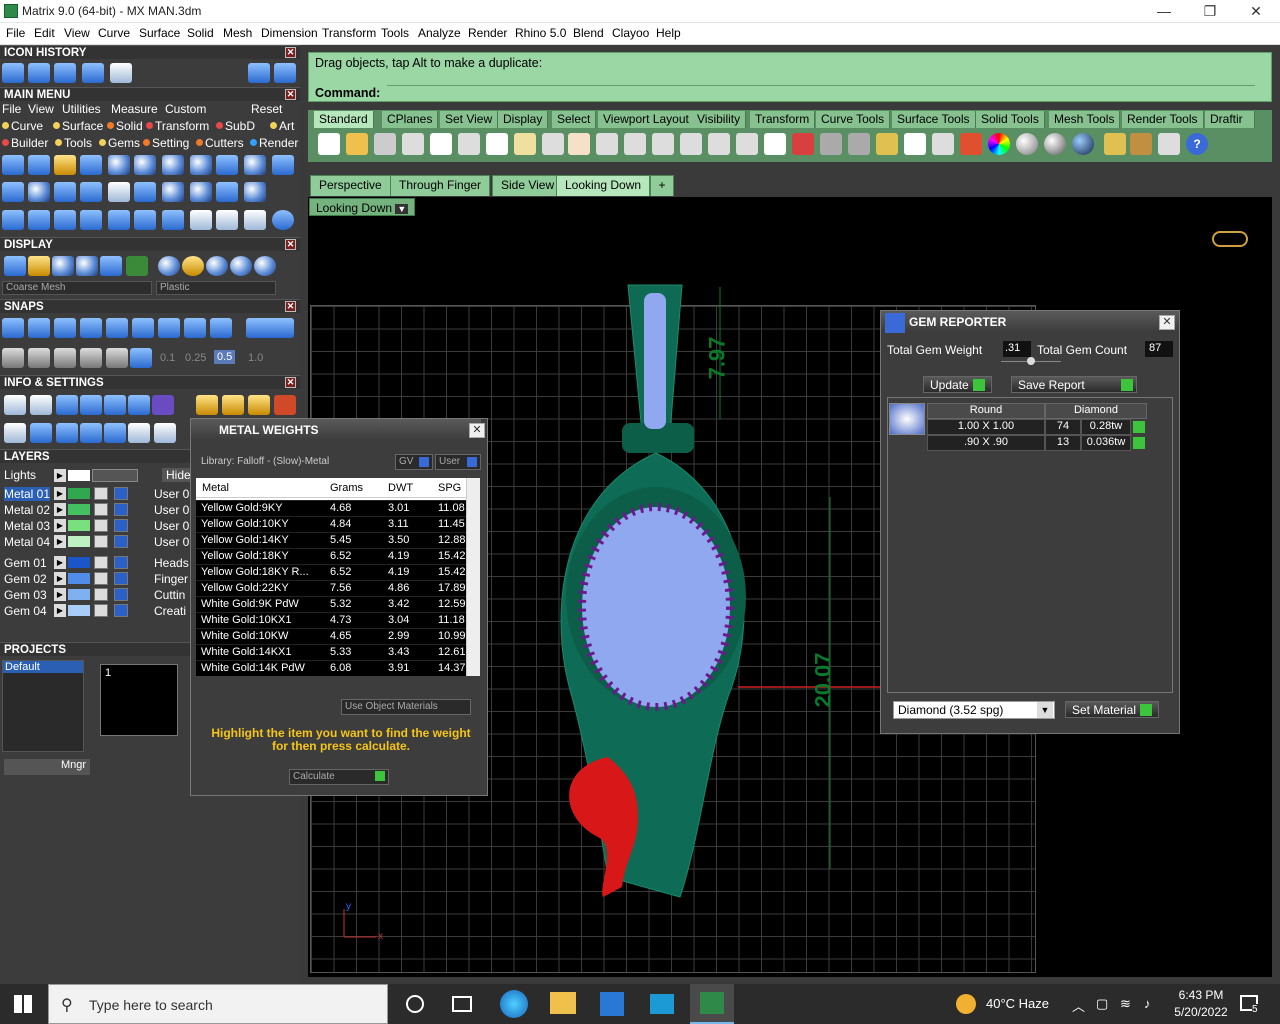  What do you see at coordinates (712, 1004) in the screenshot?
I see `matrix-app-taskbar-button` at bounding box center [712, 1004].